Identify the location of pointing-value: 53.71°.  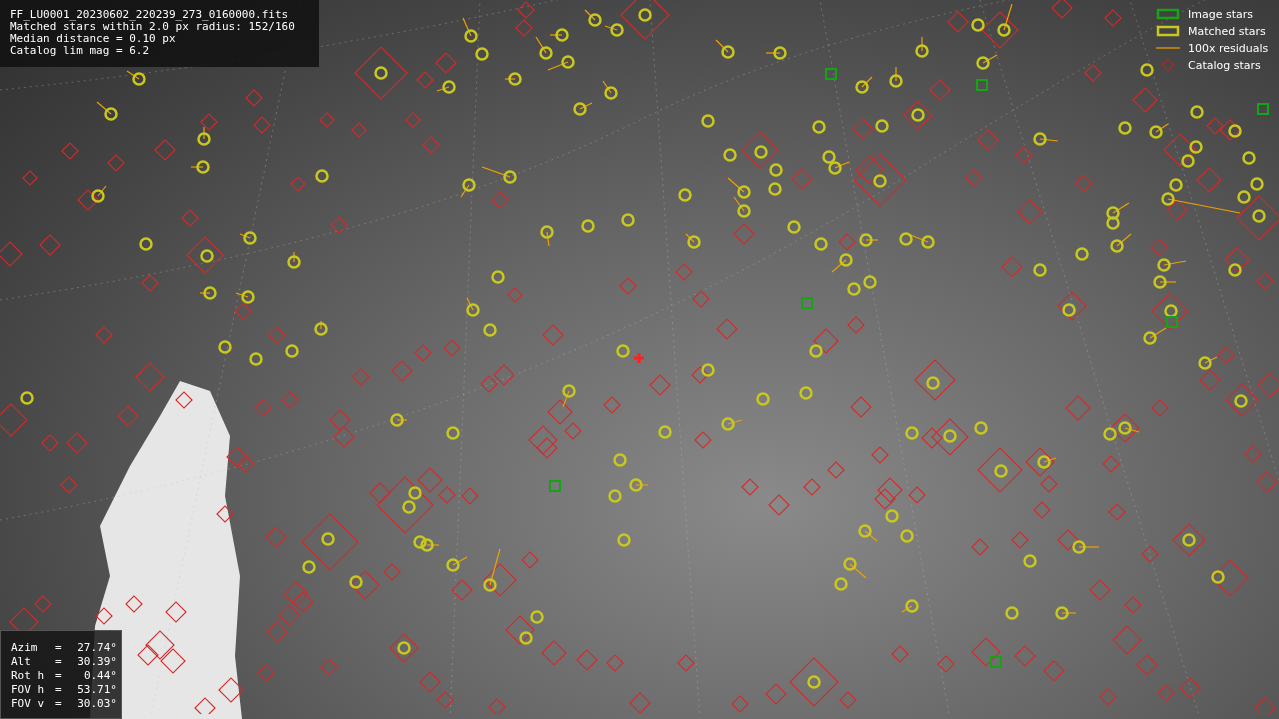
(96, 690).